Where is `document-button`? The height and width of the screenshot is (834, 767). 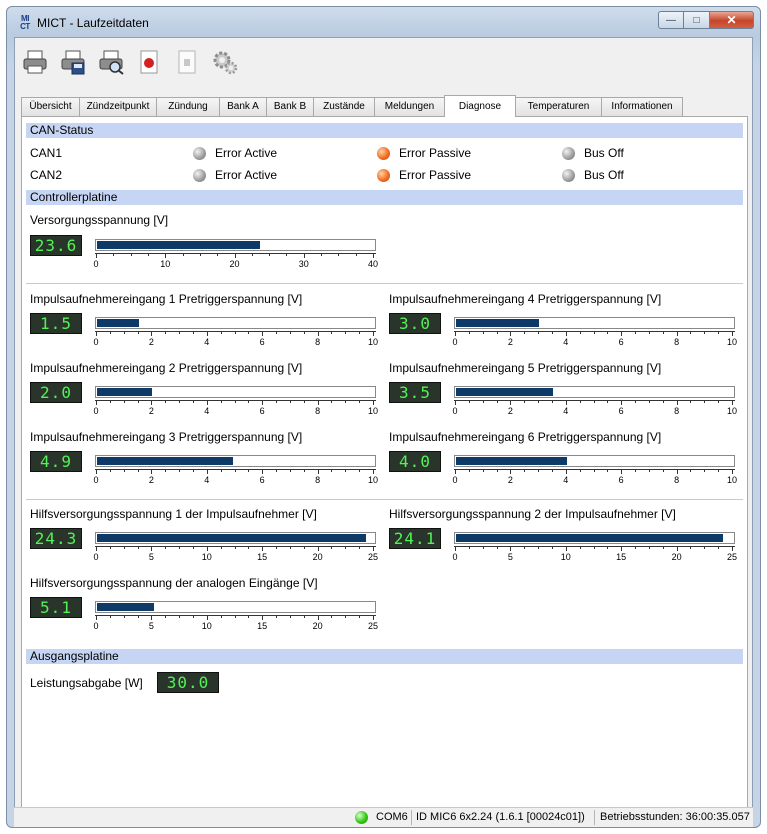
document-button is located at coordinates (187, 62).